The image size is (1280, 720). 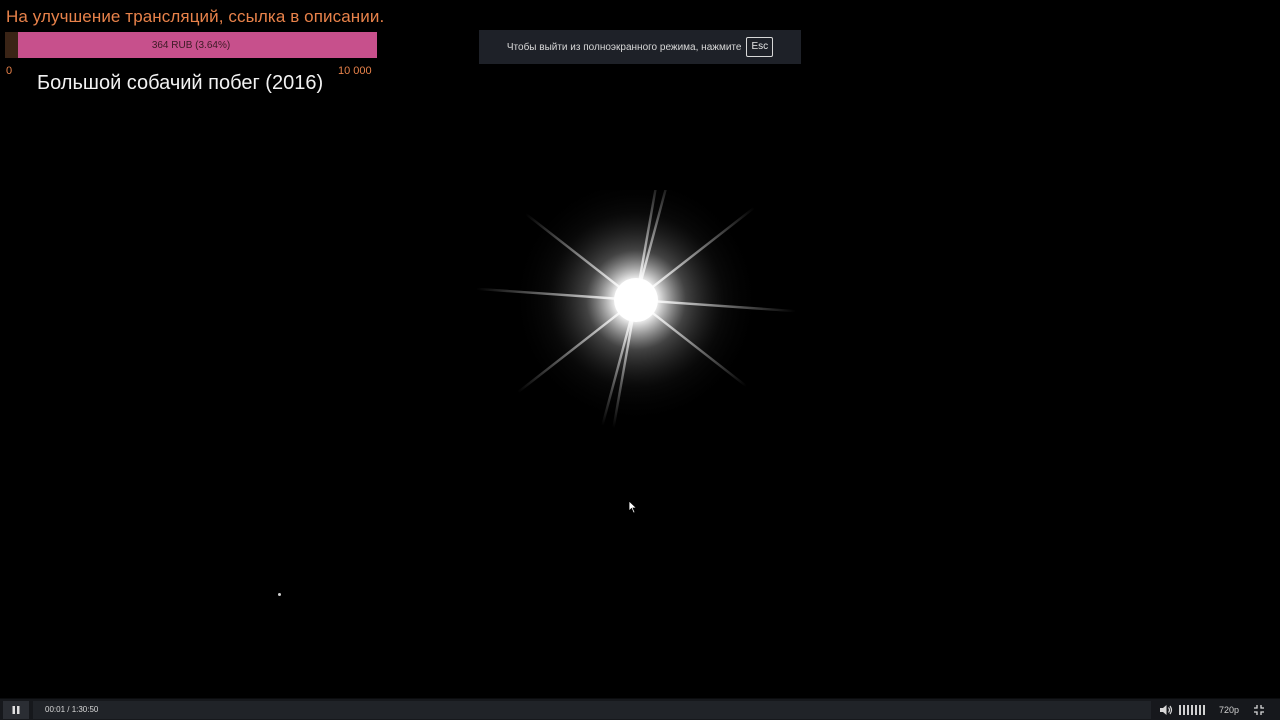 I want to click on lens-flare-image, so click(x=636, y=309).